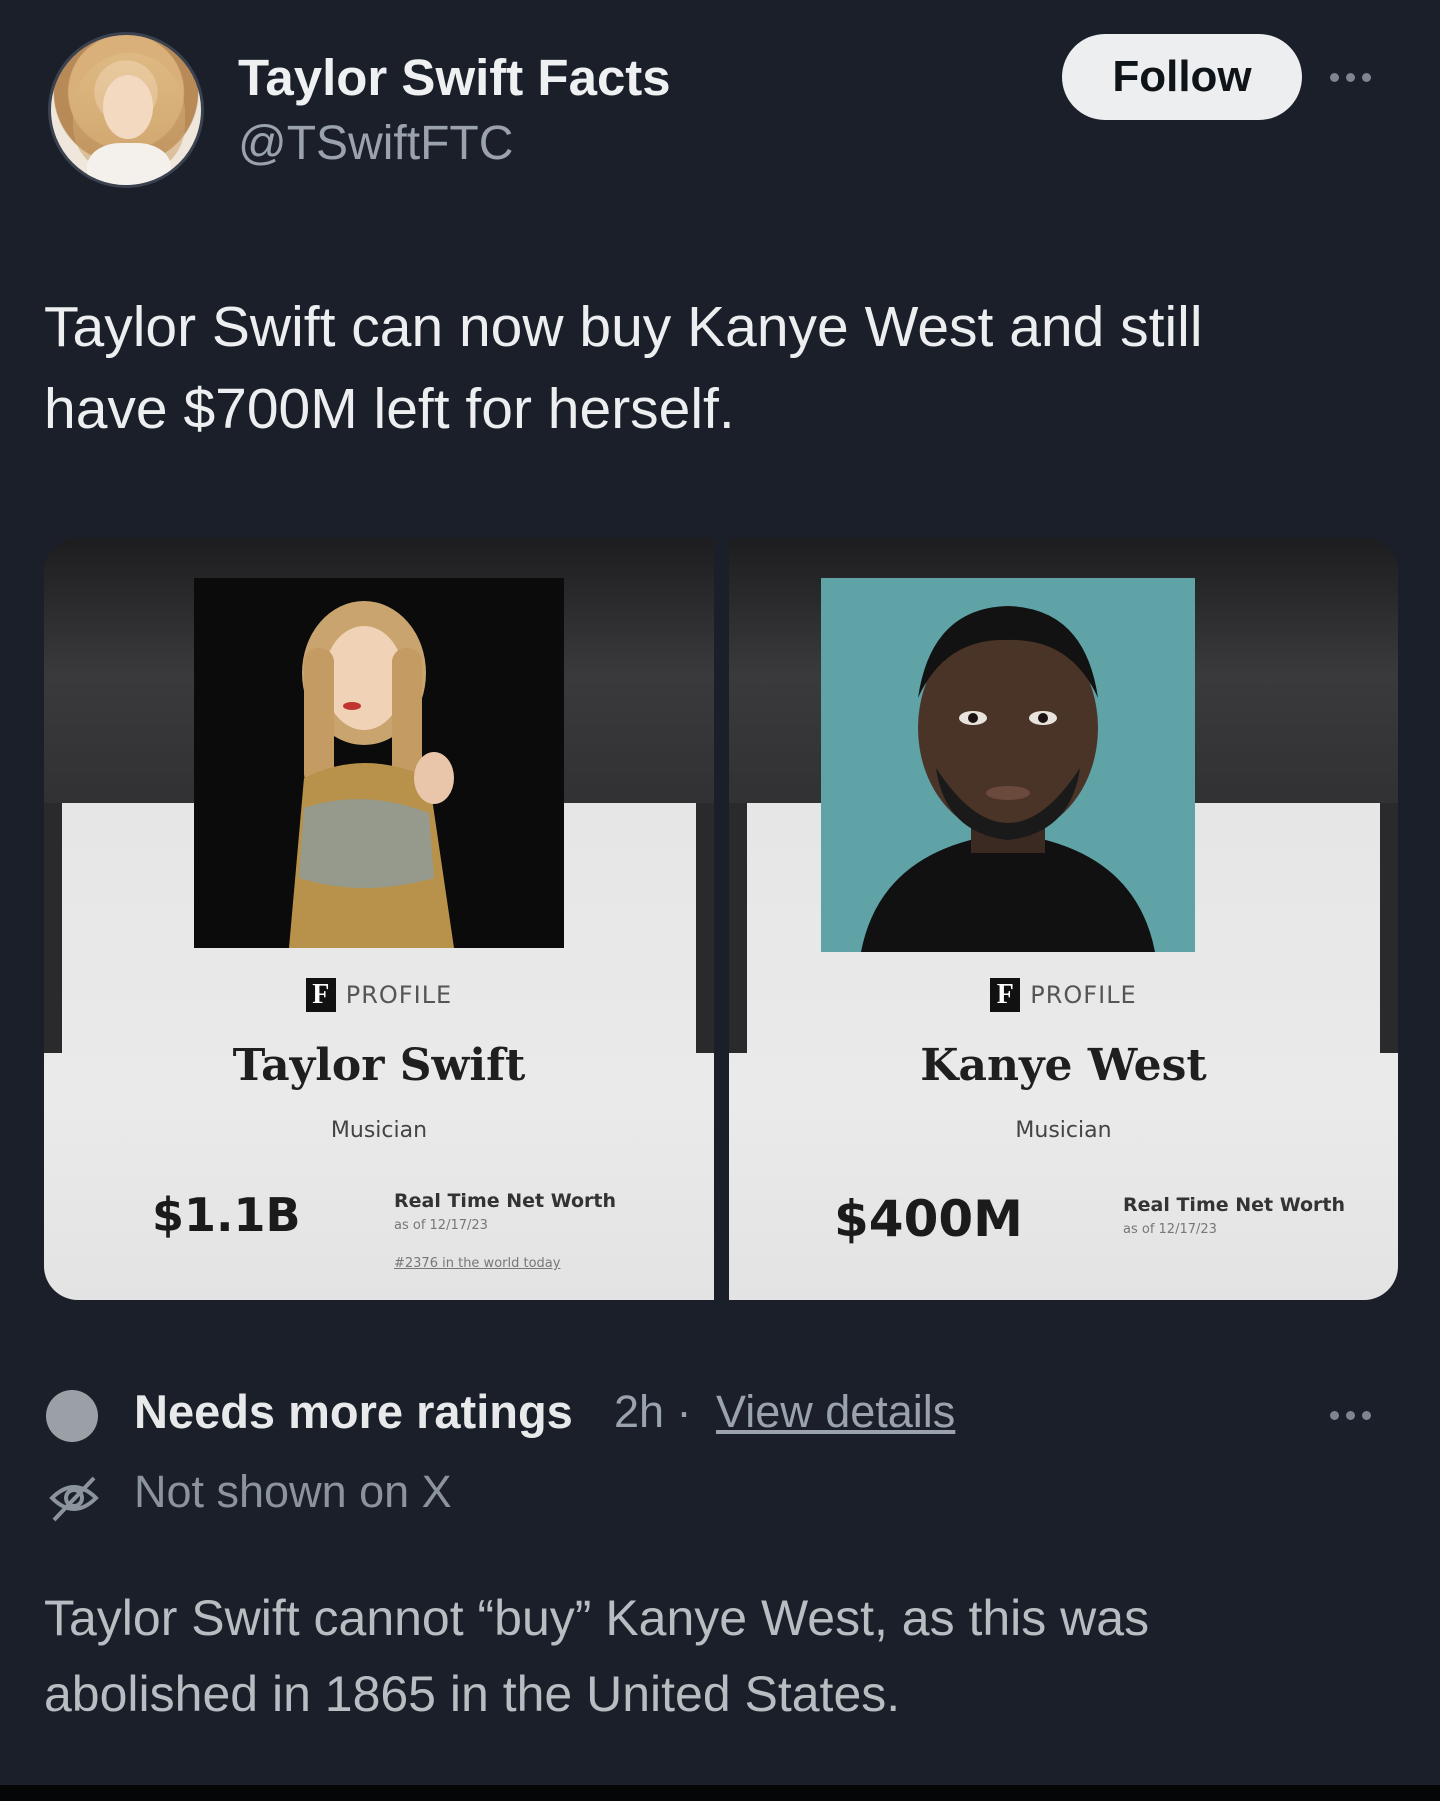 This screenshot has height=1801, width=1440. What do you see at coordinates (375, 143) in the screenshot?
I see `author-handle: @TSwiftFTC` at bounding box center [375, 143].